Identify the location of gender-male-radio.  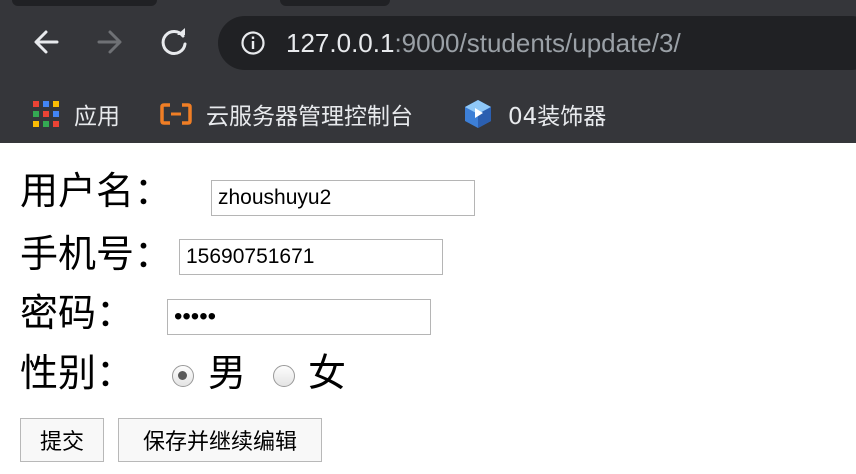
(183, 376).